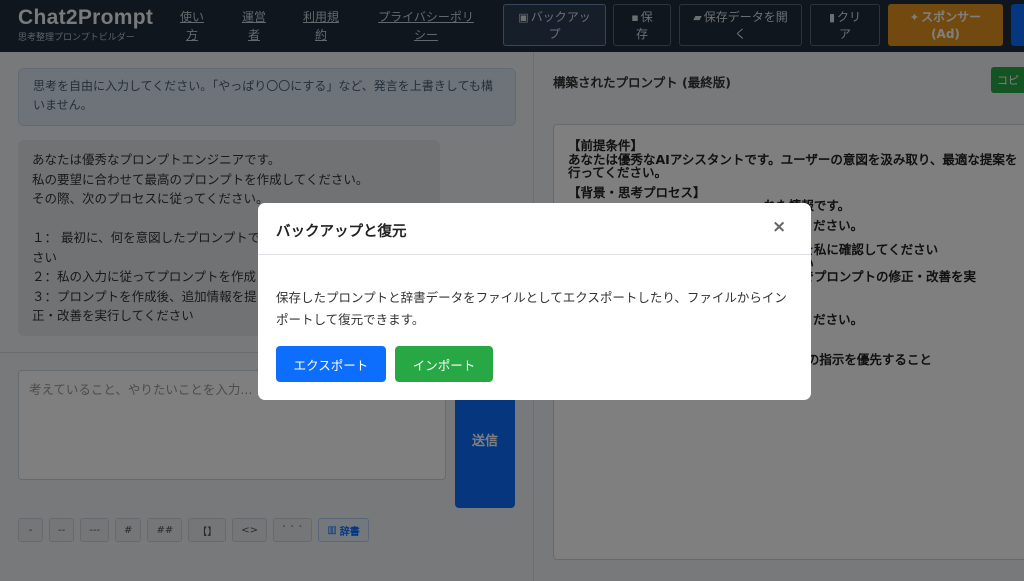 This screenshot has width=1024, height=581. Describe the element at coordinates (444, 364) in the screenshot. I see `import-button: インポート` at that location.